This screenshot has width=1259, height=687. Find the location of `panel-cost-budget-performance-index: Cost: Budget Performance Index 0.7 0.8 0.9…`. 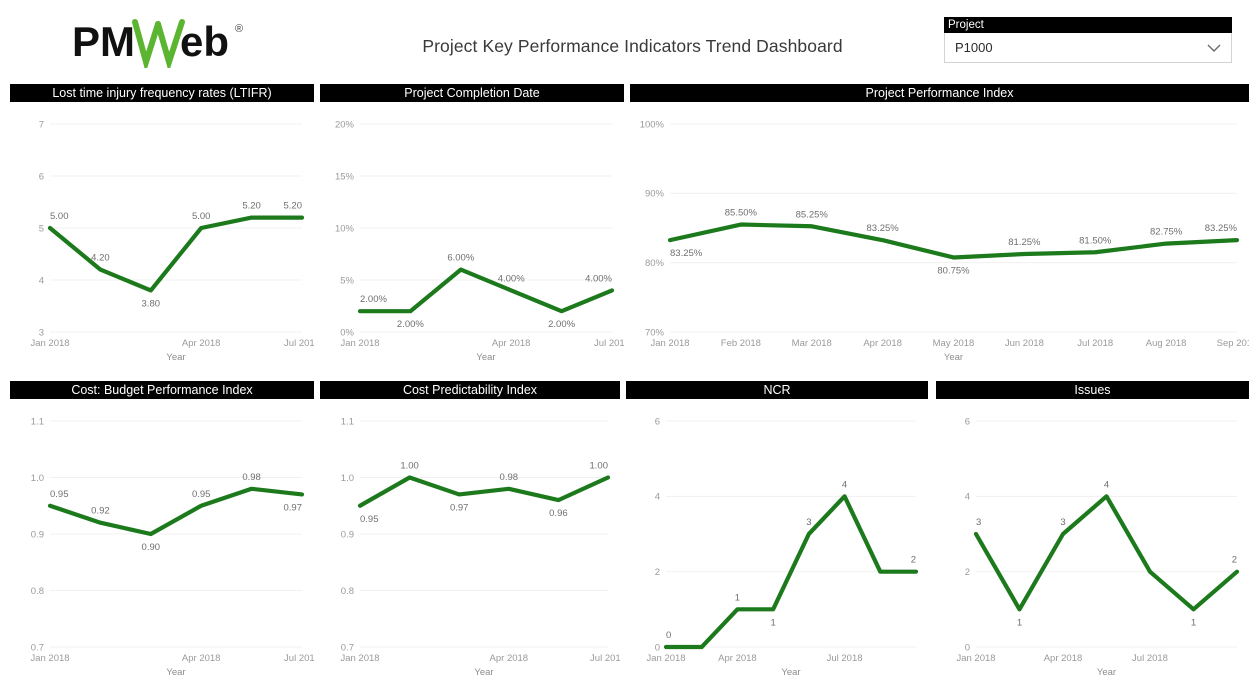

panel-cost-budget-performance-index: Cost: Budget Performance Index 0.7 0.8 0.9… is located at coordinates (162, 533).